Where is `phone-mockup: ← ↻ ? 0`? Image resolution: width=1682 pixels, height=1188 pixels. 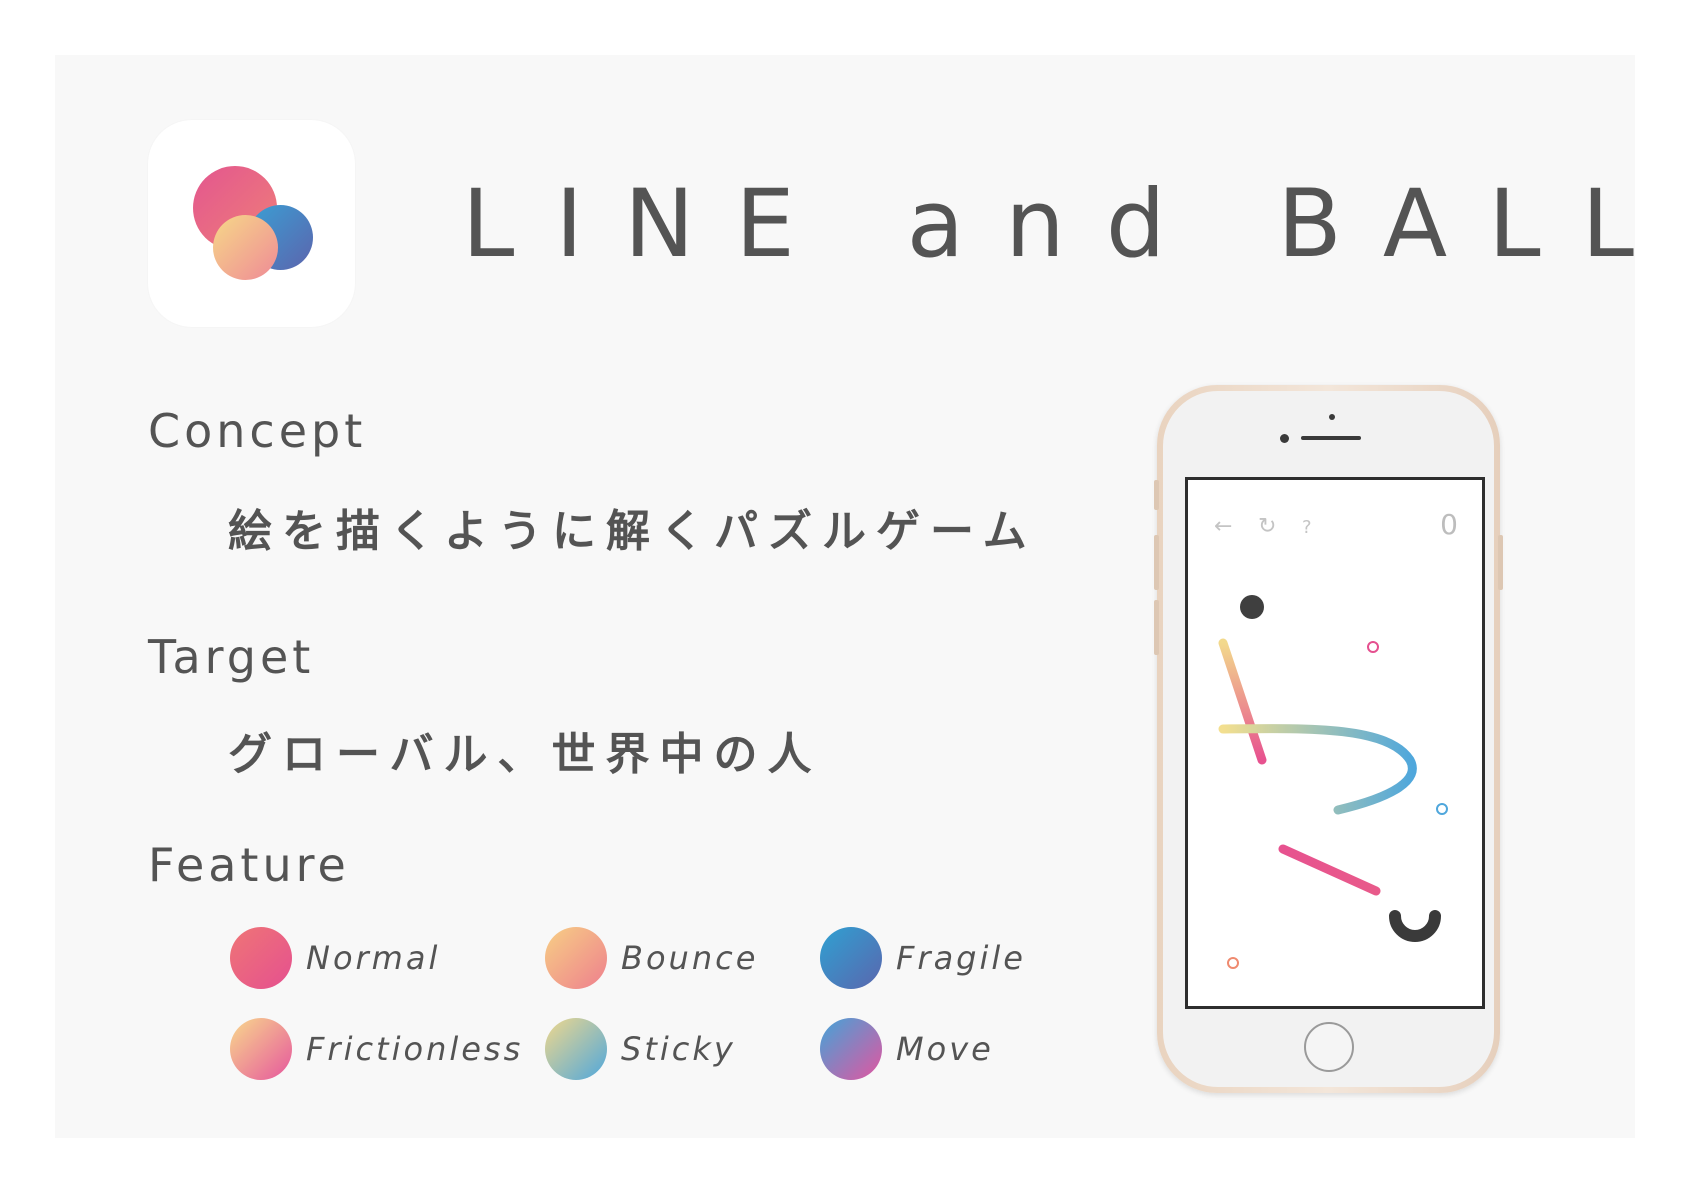
phone-mockup: ← ↻ ? 0 is located at coordinates (1328, 739).